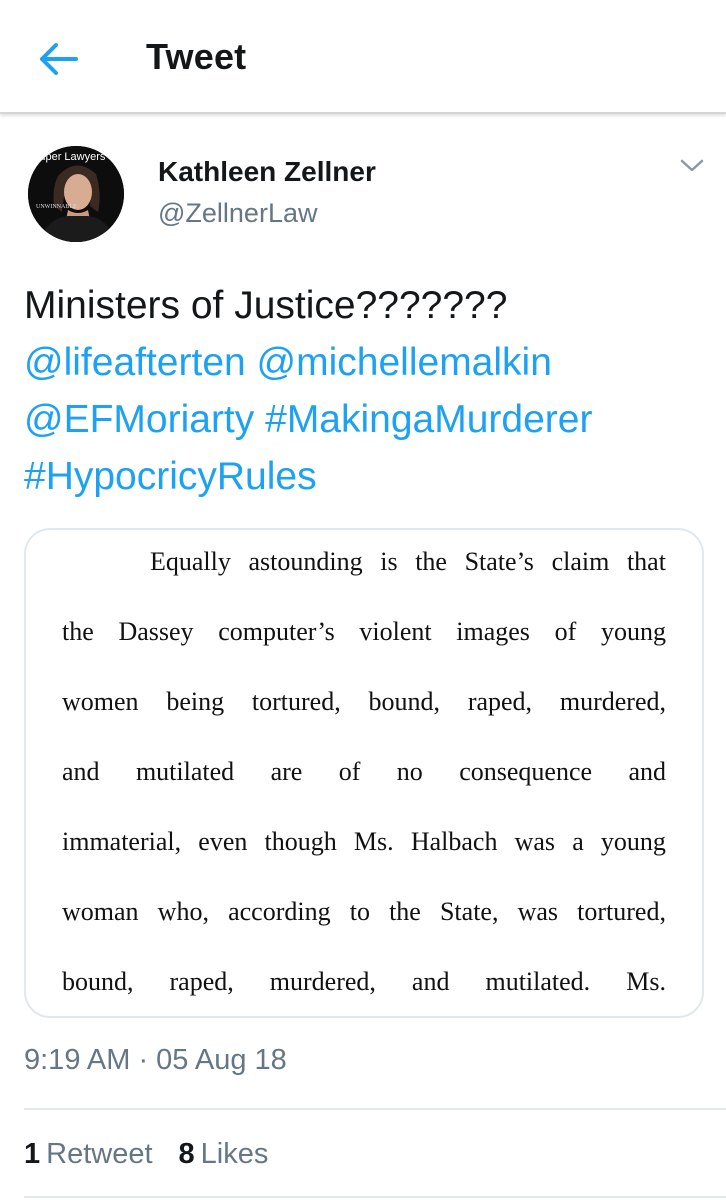  What do you see at coordinates (155, 1060) in the screenshot?
I see `tweet-timestamp: 9:19 AM · 05 Aug 18` at bounding box center [155, 1060].